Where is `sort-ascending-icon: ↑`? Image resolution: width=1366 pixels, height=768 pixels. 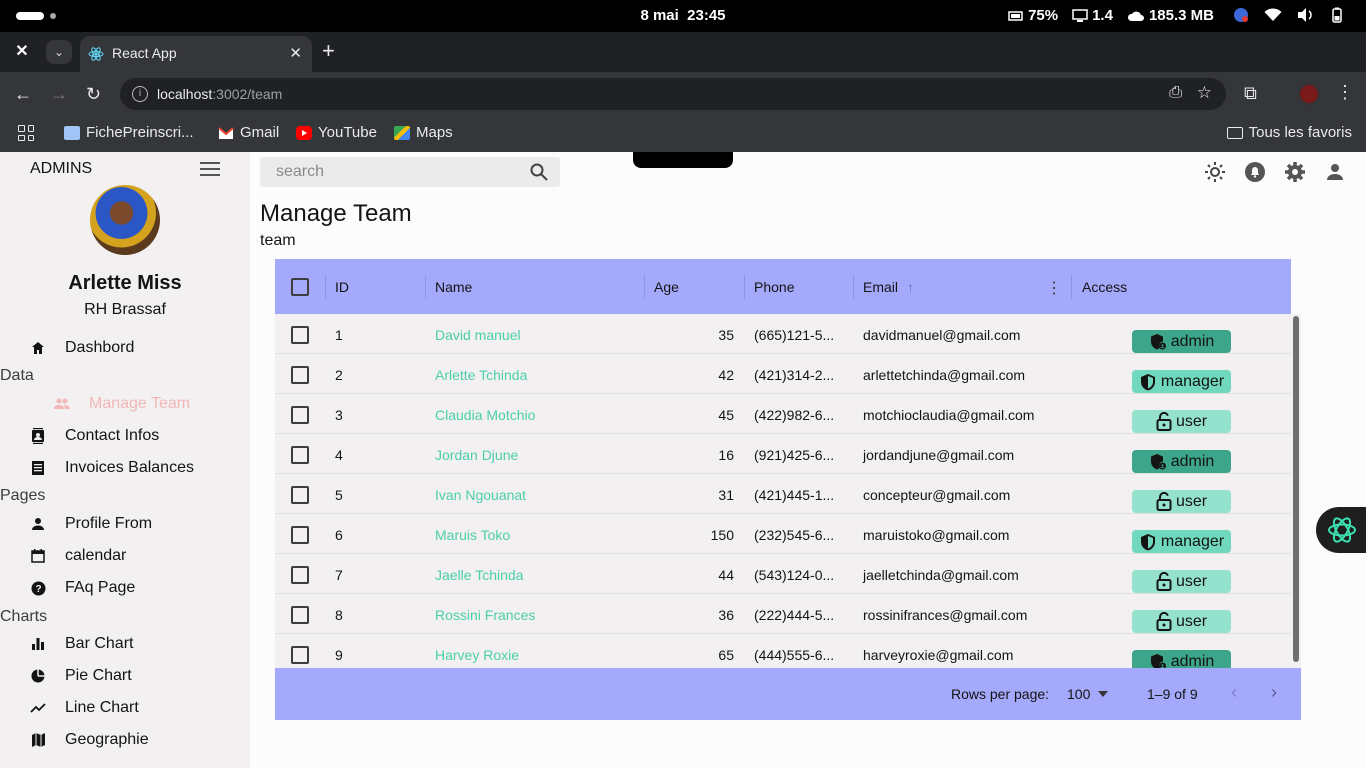
sort-ascending-icon: ↑ is located at coordinates (910, 287).